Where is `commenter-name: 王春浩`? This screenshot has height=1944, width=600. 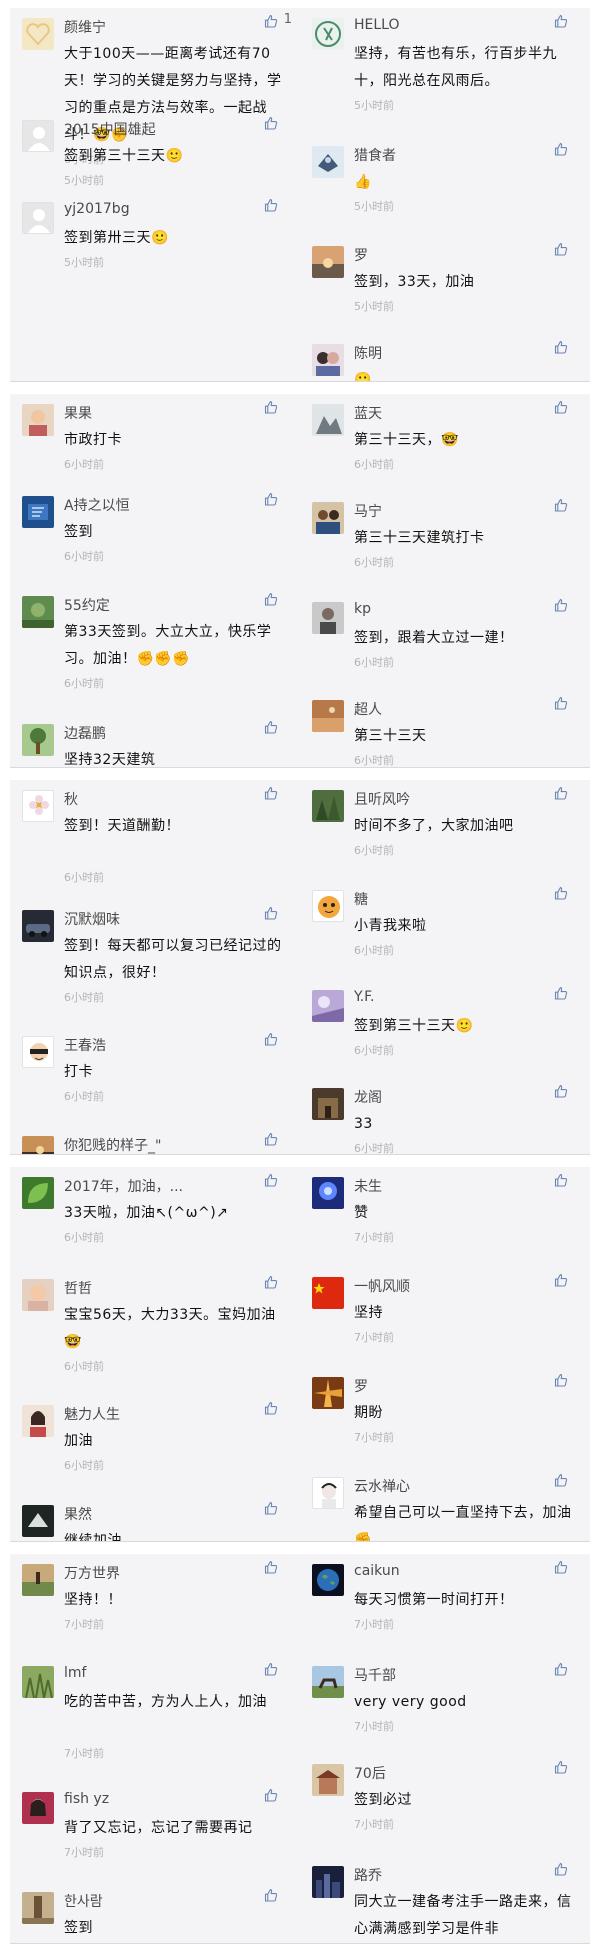 commenter-name: 王春浩 is located at coordinates (85, 1045).